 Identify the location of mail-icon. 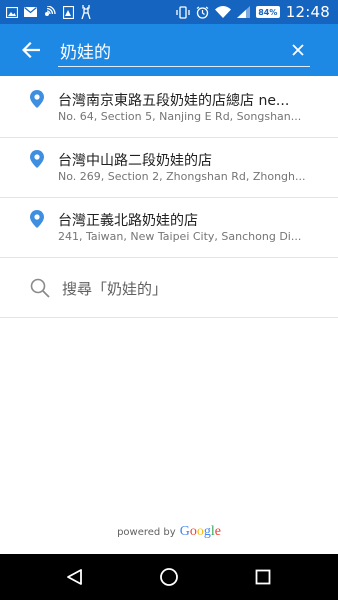
(30, 12).